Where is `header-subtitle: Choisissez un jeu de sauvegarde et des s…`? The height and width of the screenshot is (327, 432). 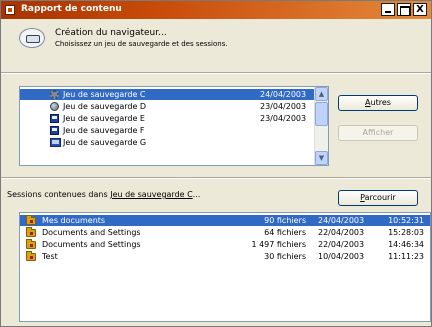 header-subtitle: Choisissez un jeu de sauvegarde et des s… is located at coordinates (141, 44).